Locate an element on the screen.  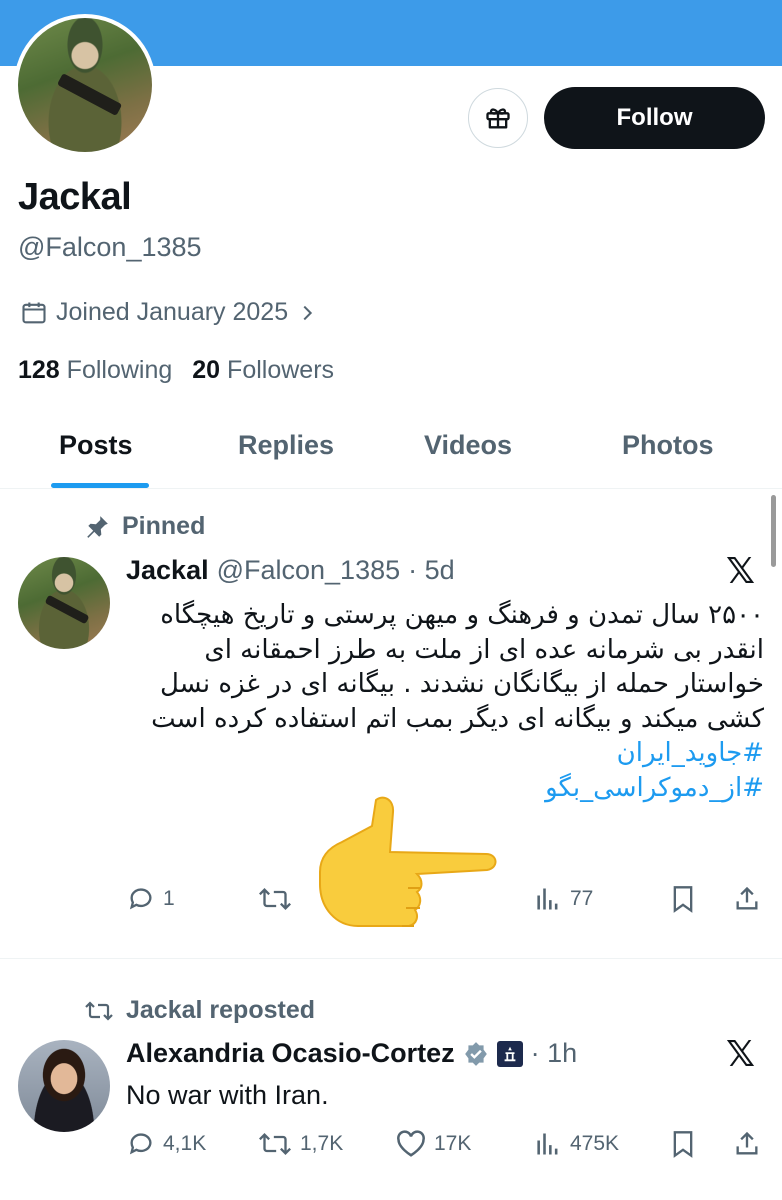
repost-button: 1,7K is located at coordinates (300, 1144).